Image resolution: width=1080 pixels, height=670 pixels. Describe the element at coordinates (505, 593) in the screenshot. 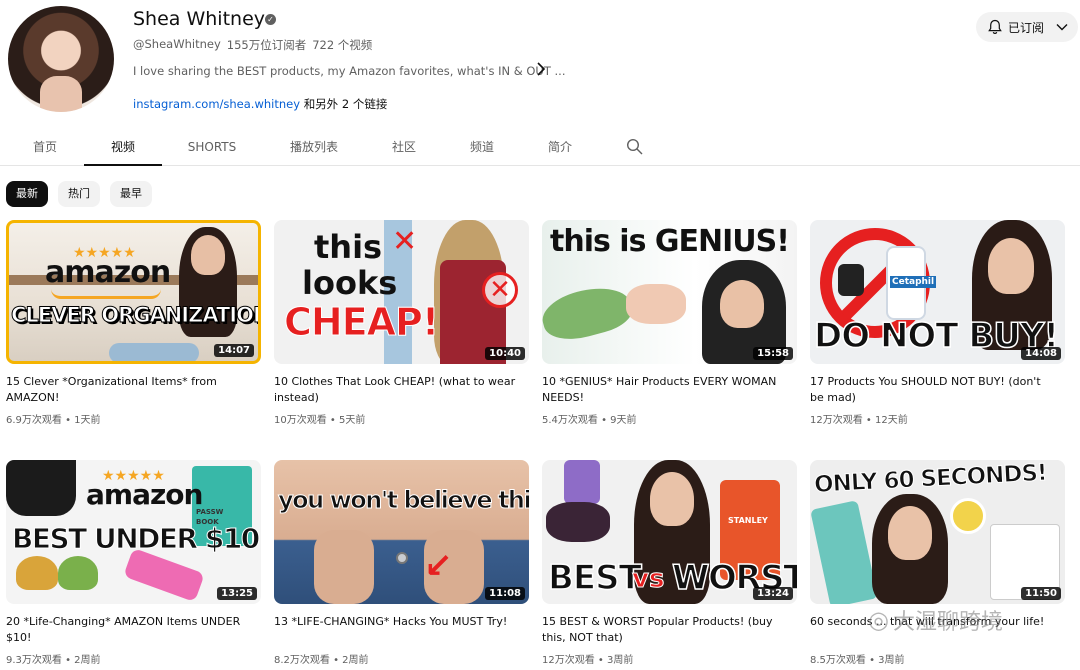

I see `video-duration: 11:08` at that location.